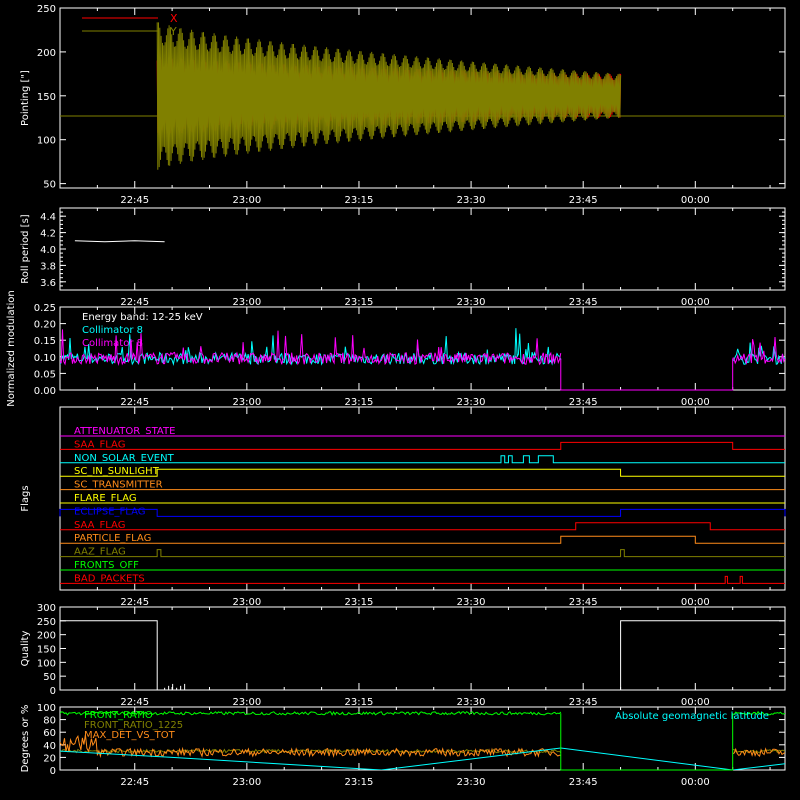  Describe the element at coordinates (45, 341) in the screenshot. I see `y-tick-label: 0.15` at that location.